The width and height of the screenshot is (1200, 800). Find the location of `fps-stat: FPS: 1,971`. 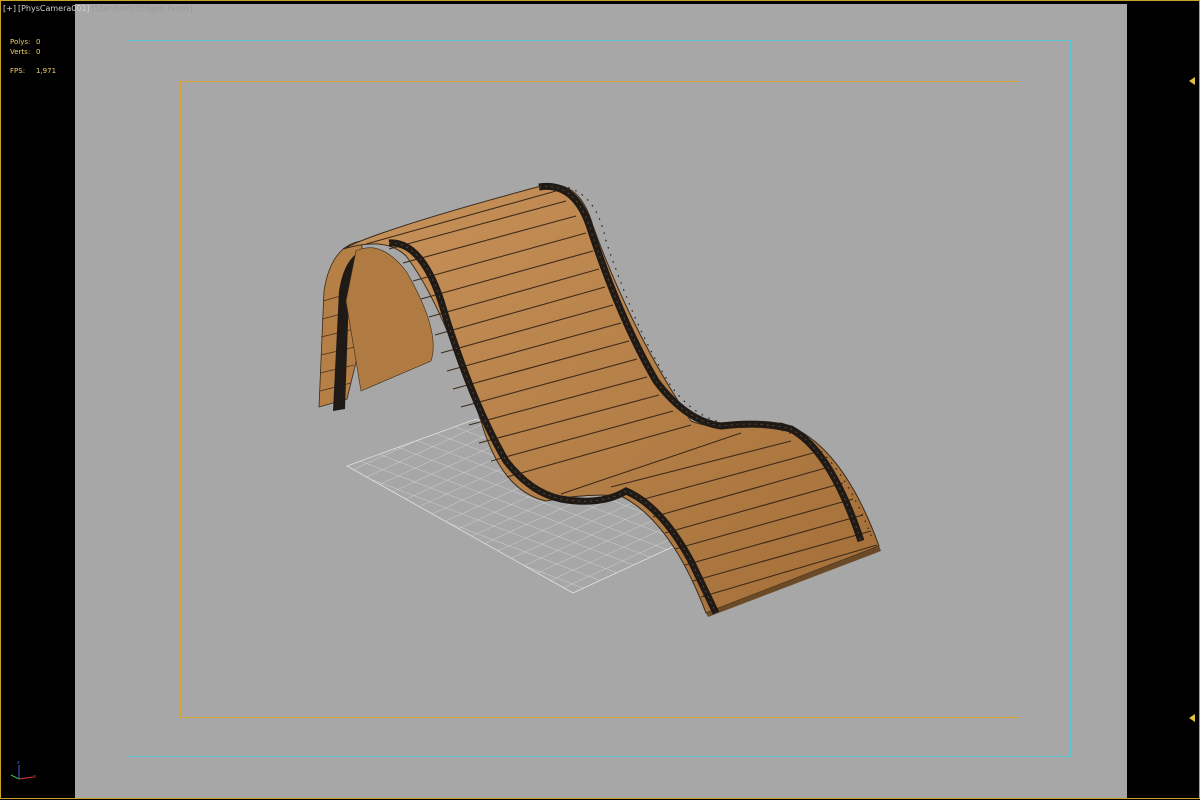

fps-stat: FPS: 1,971 is located at coordinates (33, 71).